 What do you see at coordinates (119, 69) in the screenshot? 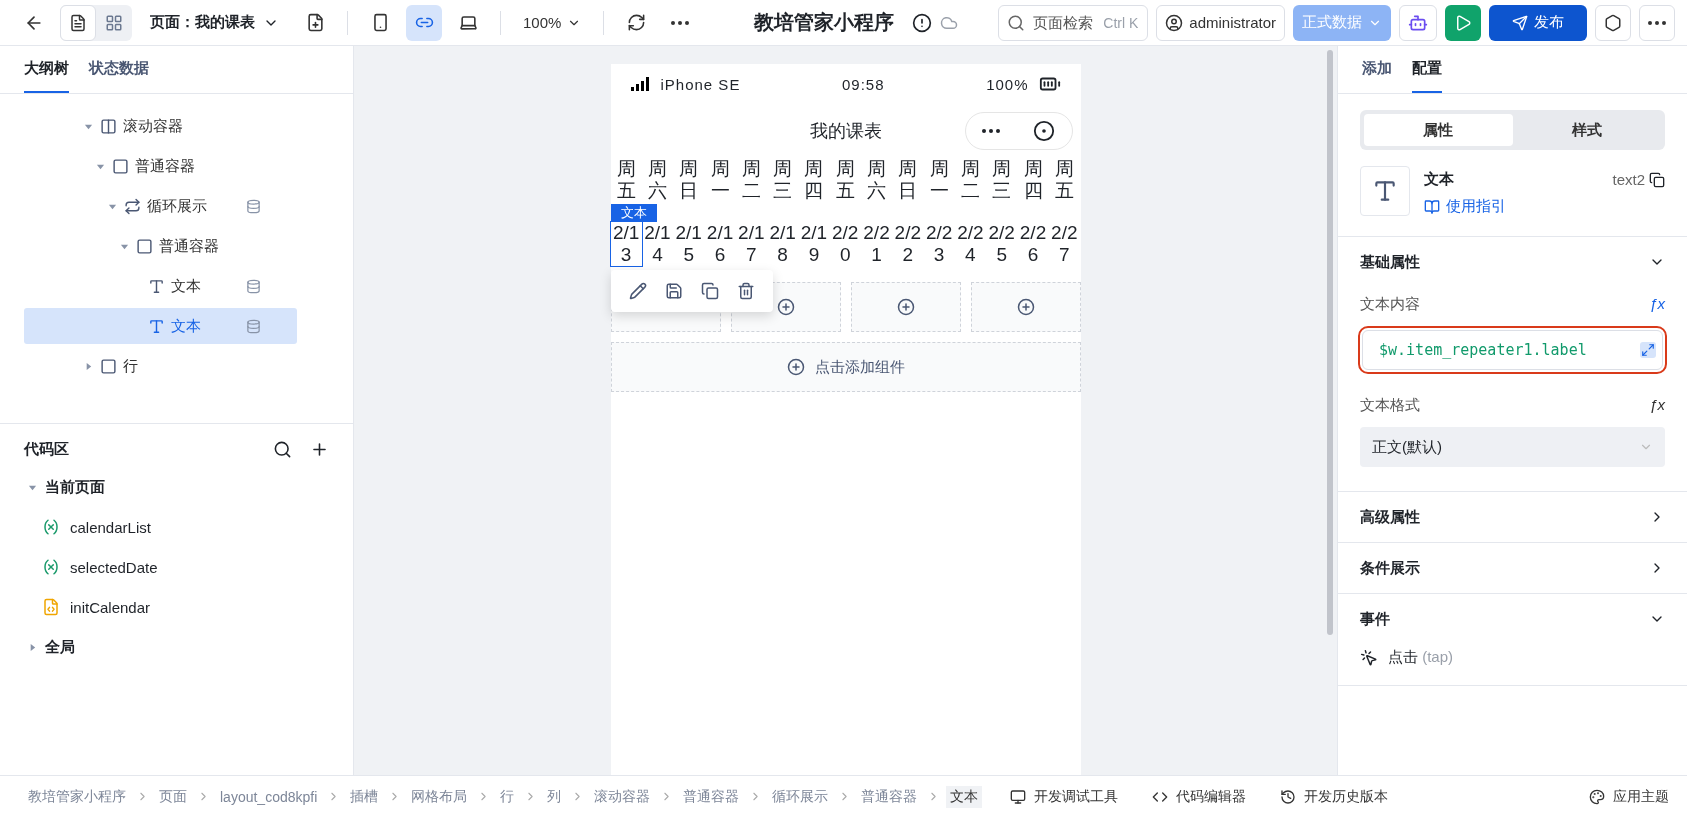
I see `tab: 状态数据` at bounding box center [119, 69].